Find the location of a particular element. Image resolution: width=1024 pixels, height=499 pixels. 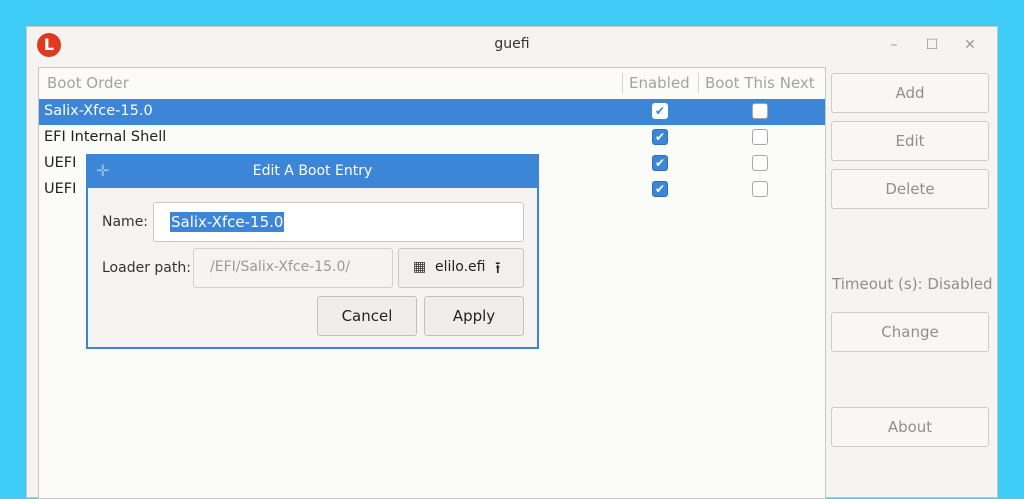

cancel-button: Cancel is located at coordinates (367, 316).